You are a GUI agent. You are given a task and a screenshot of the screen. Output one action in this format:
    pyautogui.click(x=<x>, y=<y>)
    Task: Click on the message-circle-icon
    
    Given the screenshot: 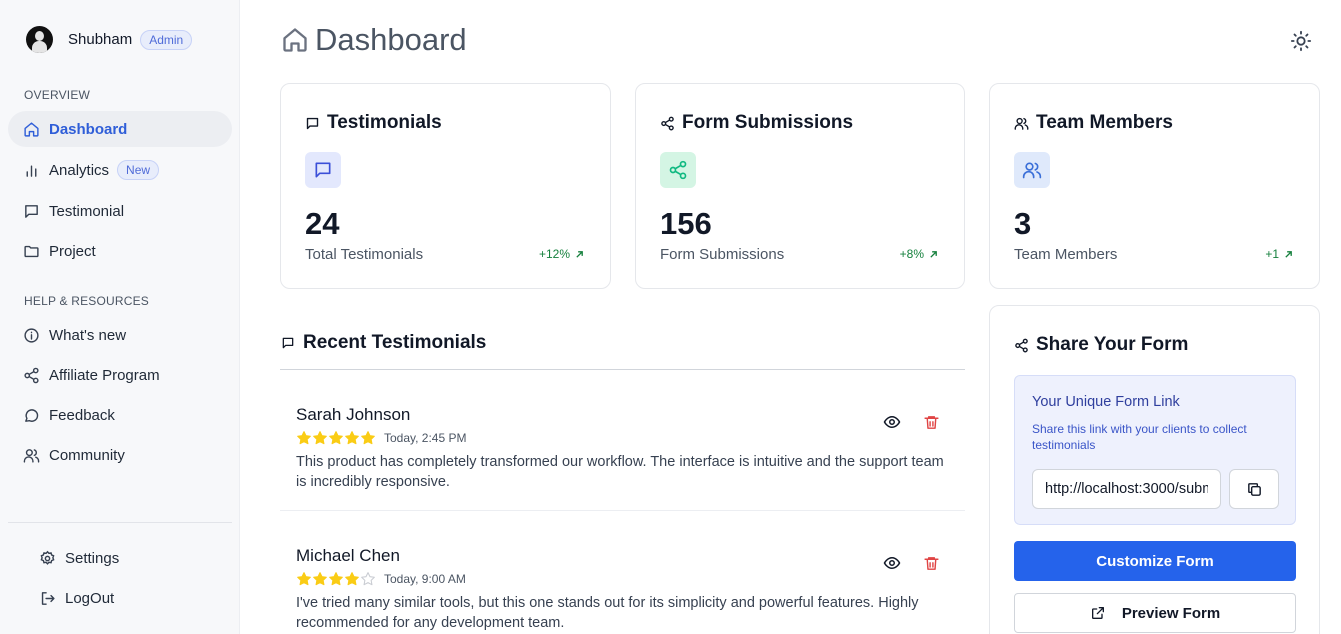 What is the action you would take?
    pyautogui.click(x=31, y=415)
    